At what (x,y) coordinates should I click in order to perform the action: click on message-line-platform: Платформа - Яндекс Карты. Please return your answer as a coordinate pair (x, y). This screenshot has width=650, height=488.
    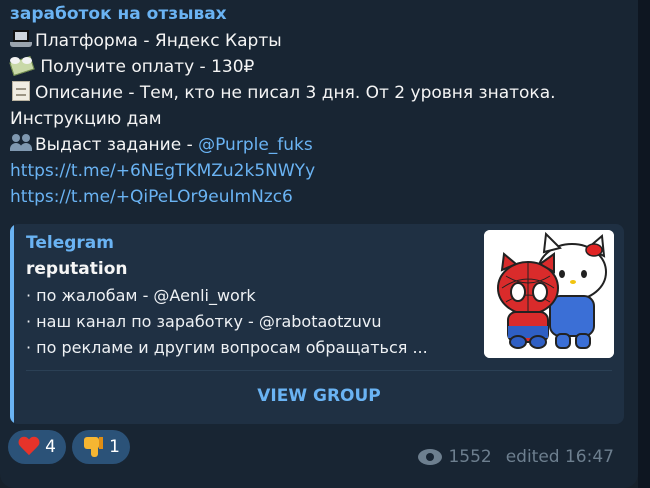
    Looking at the image, I should click on (146, 41).